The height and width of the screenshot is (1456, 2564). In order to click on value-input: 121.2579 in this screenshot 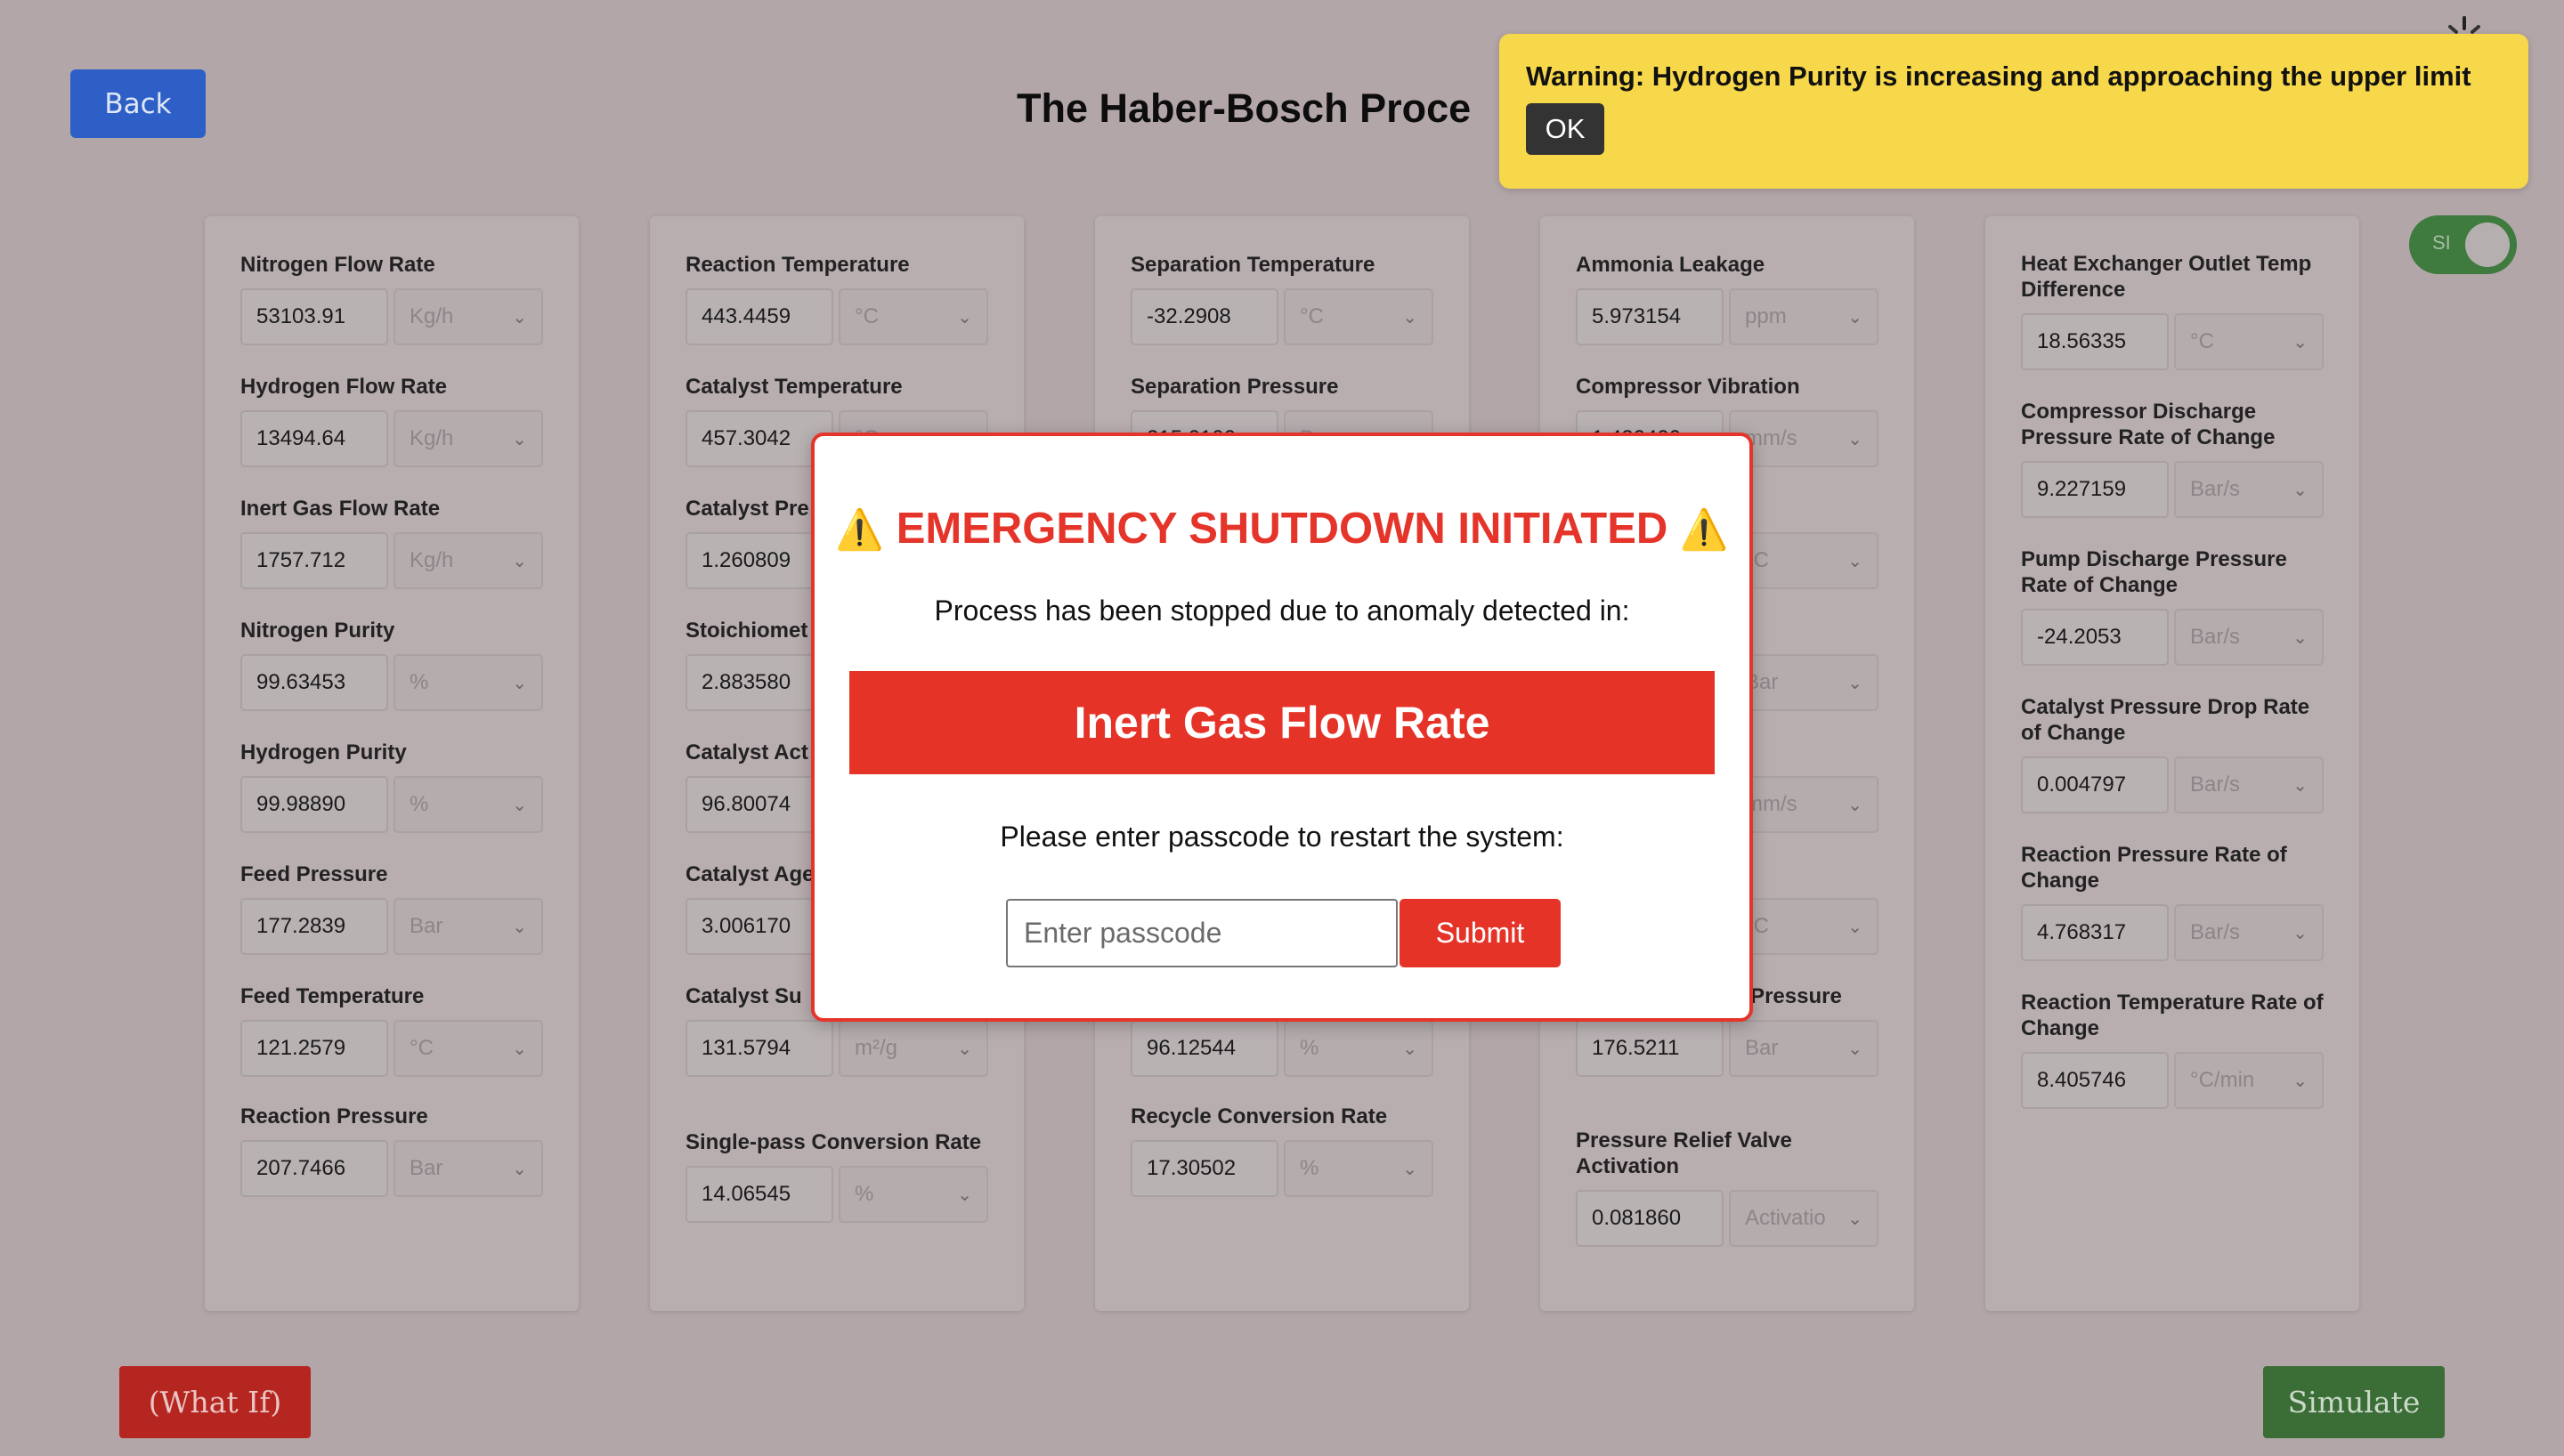, I will do `click(314, 1048)`.